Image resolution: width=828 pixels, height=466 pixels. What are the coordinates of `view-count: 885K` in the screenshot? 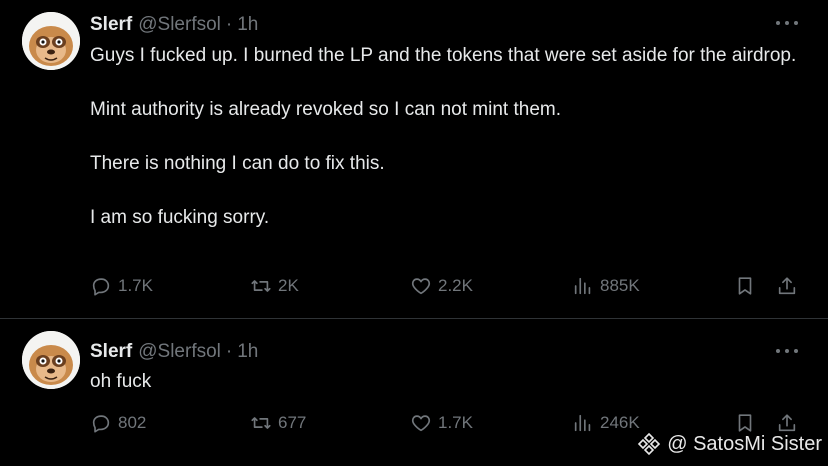 It's located at (620, 285).